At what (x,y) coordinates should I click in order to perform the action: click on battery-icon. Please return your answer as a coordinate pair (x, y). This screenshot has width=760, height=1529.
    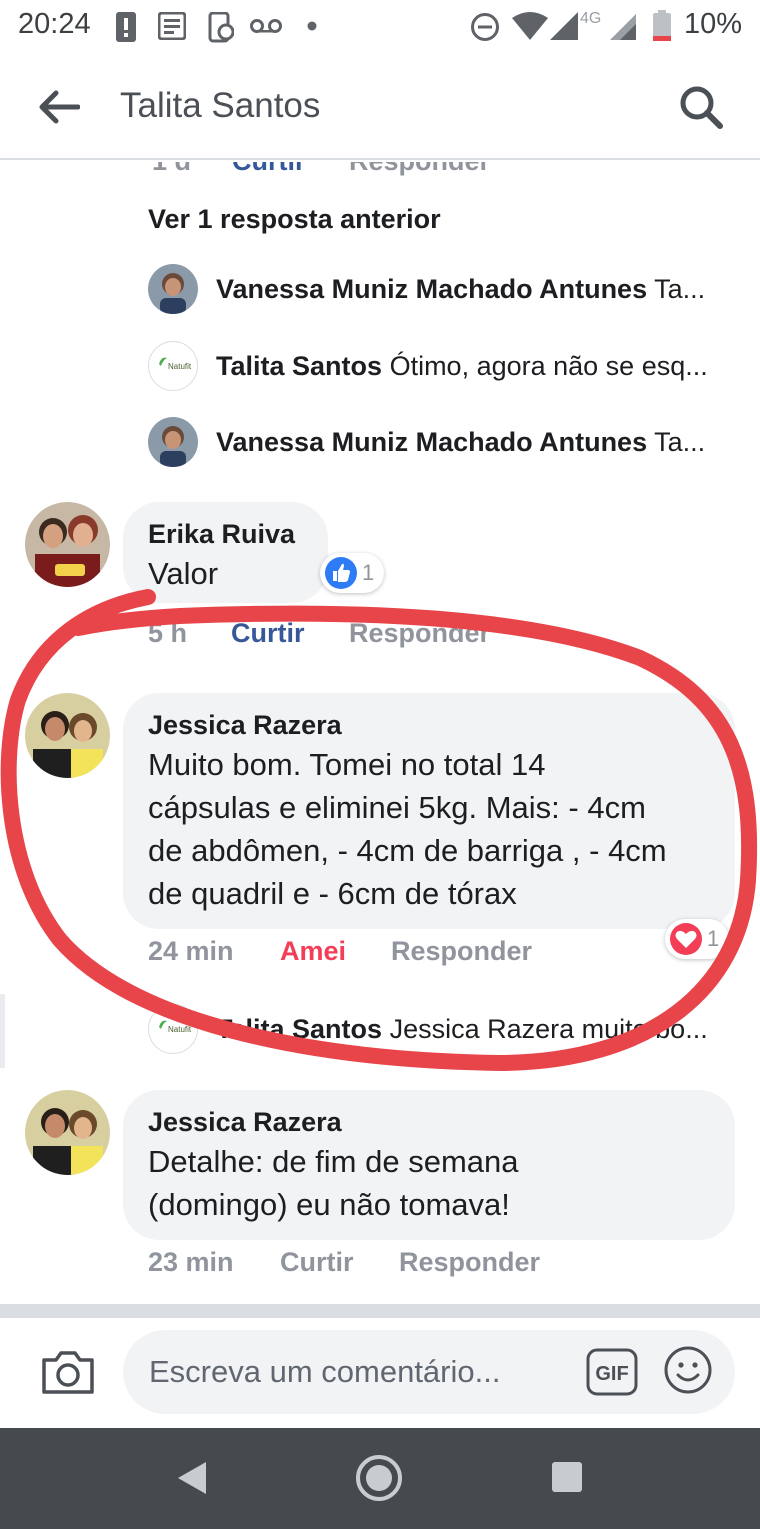
    Looking at the image, I should click on (662, 25).